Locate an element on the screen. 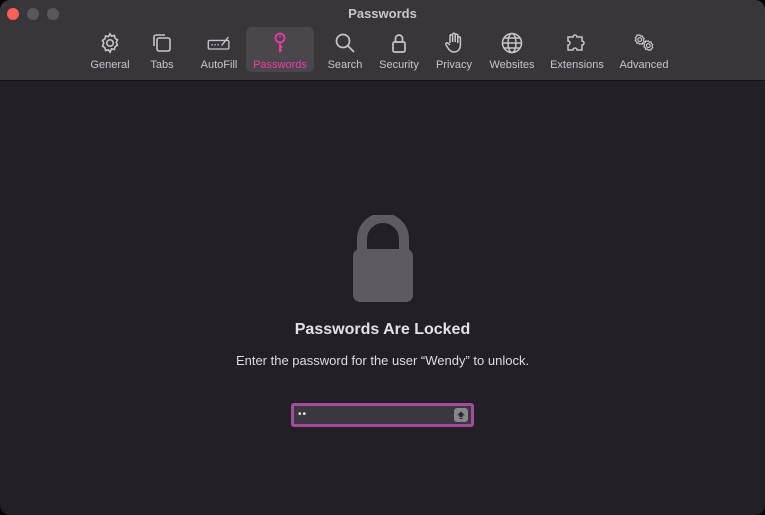  key-icon is located at coordinates (280, 42).